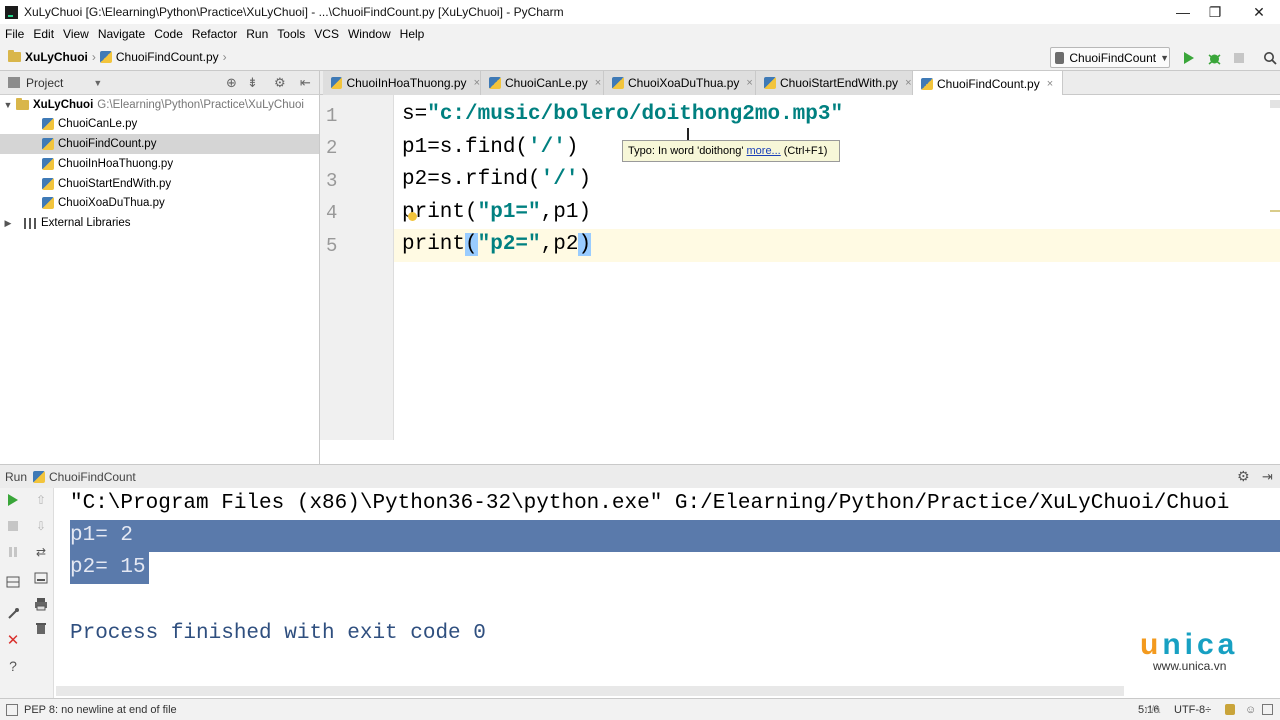 The width and height of the screenshot is (1280, 720). I want to click on debug-icon, so click(1214, 58).